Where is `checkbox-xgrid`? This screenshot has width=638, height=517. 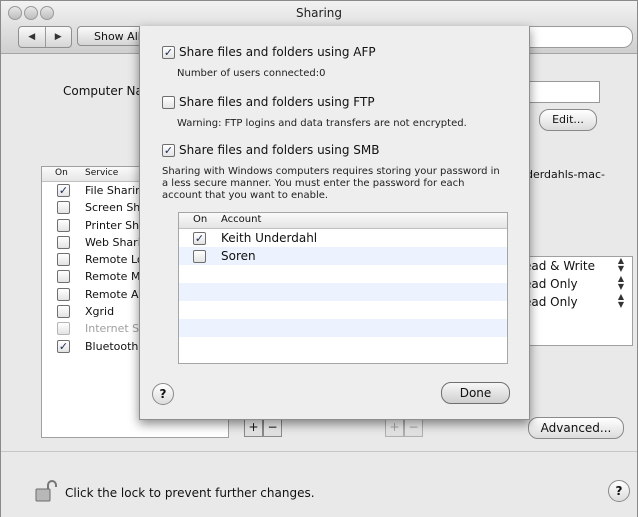
checkbox-xgrid is located at coordinates (63, 312).